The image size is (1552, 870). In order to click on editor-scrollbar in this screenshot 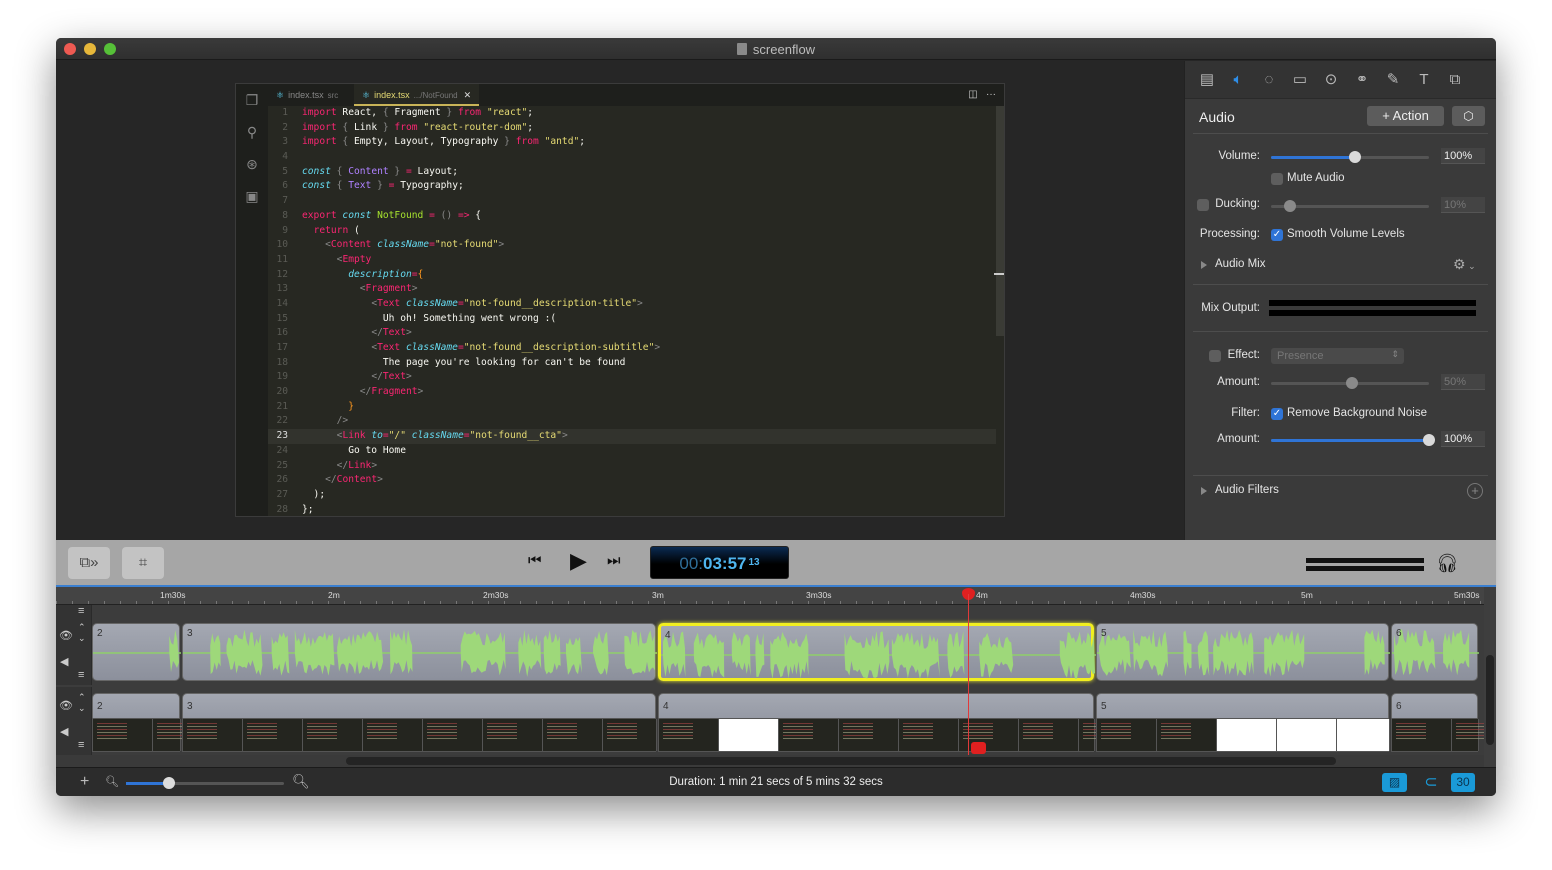, I will do `click(1000, 221)`.